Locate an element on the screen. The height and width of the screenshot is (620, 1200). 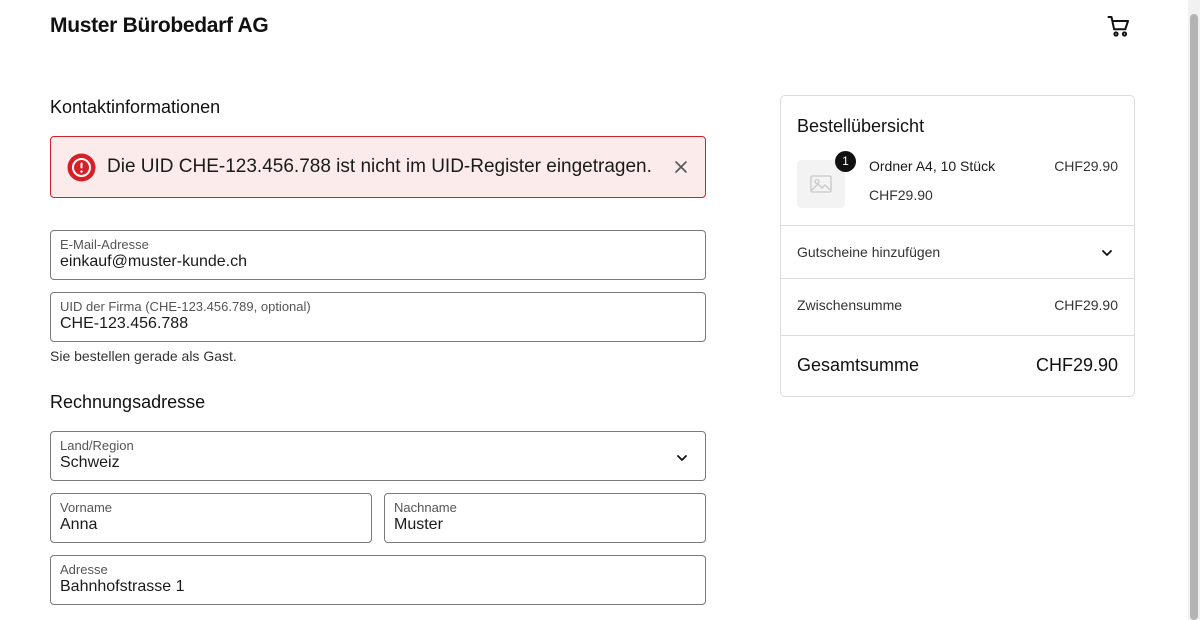
contact-heading: Kontaktinformationen is located at coordinates (135, 107).